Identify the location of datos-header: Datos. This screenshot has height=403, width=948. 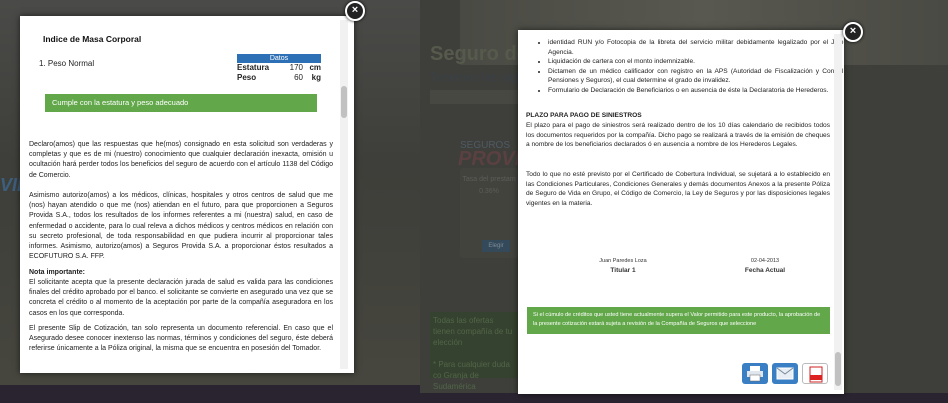
(279, 58).